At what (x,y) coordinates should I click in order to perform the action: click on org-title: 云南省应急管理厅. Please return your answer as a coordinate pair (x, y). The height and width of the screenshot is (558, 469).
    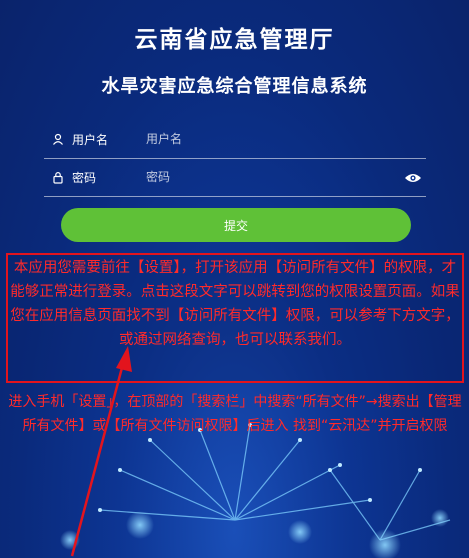
    Looking at the image, I should click on (234, 40).